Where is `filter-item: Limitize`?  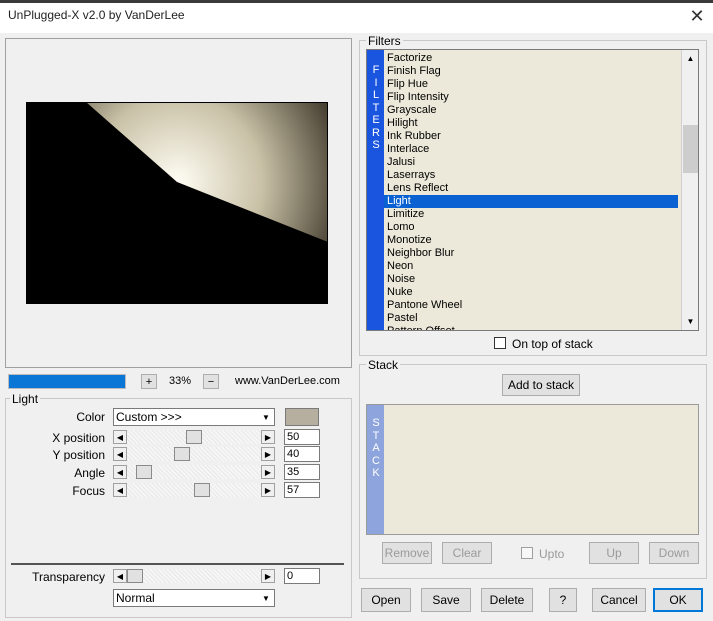 filter-item: Limitize is located at coordinates (531, 214).